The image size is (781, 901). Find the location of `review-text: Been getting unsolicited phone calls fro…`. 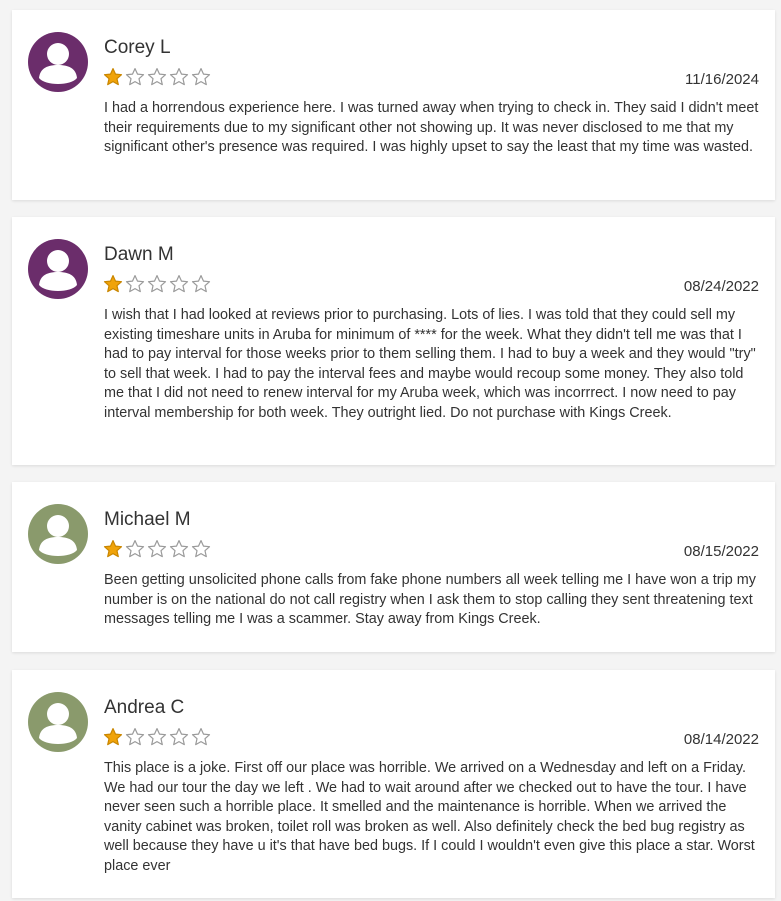

review-text: Been getting unsolicited phone calls fro… is located at coordinates (430, 599).